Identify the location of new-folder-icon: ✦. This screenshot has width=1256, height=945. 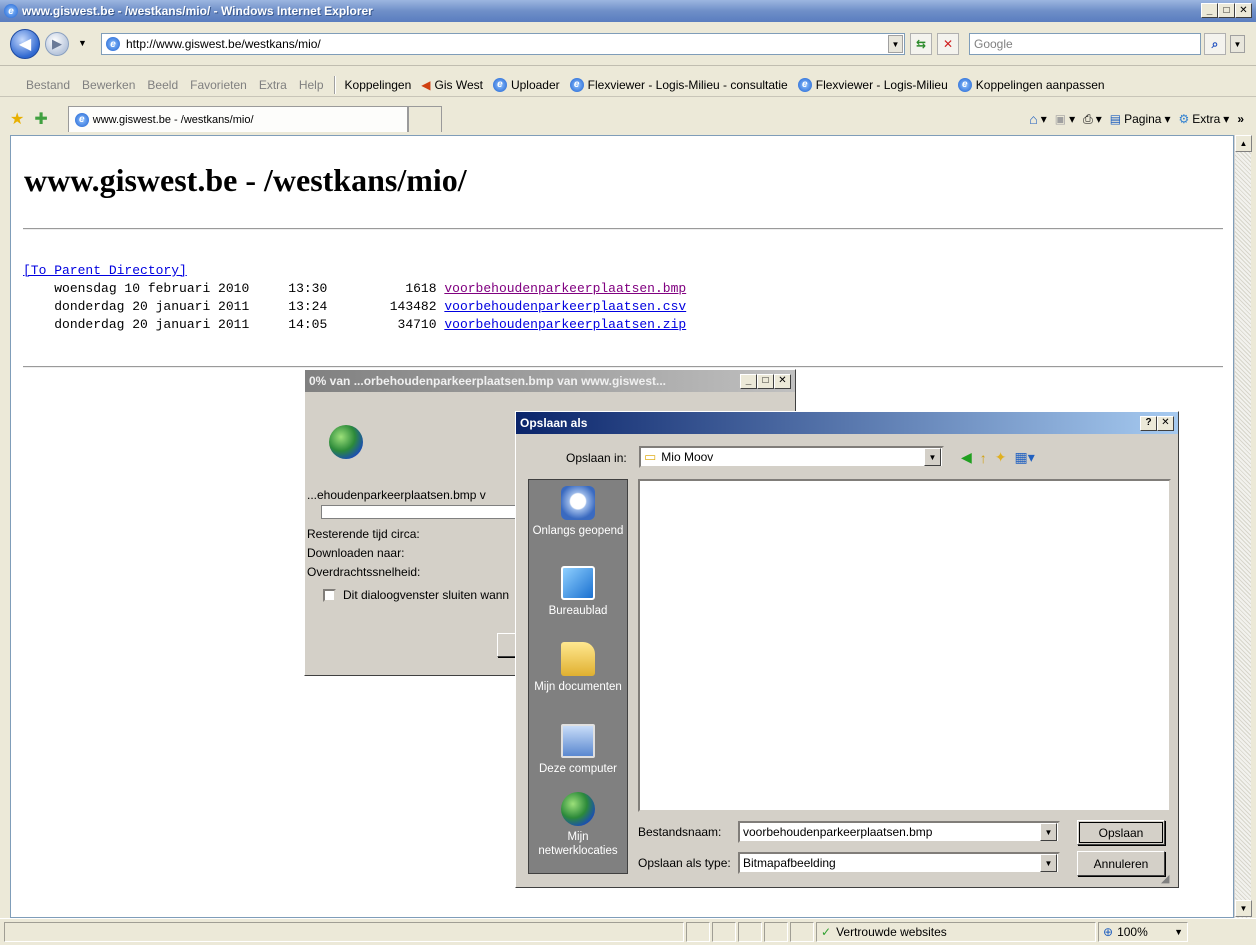
(1001, 457).